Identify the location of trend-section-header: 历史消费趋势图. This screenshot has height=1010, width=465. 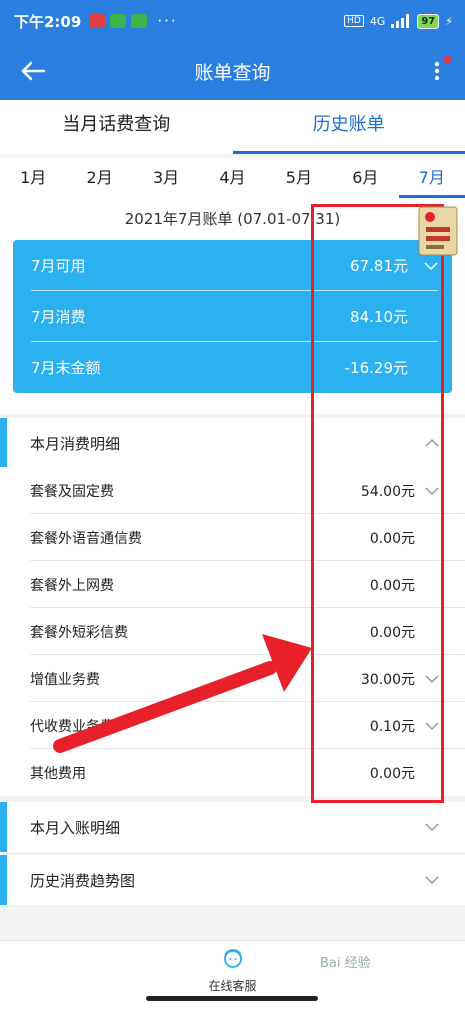
(232, 880).